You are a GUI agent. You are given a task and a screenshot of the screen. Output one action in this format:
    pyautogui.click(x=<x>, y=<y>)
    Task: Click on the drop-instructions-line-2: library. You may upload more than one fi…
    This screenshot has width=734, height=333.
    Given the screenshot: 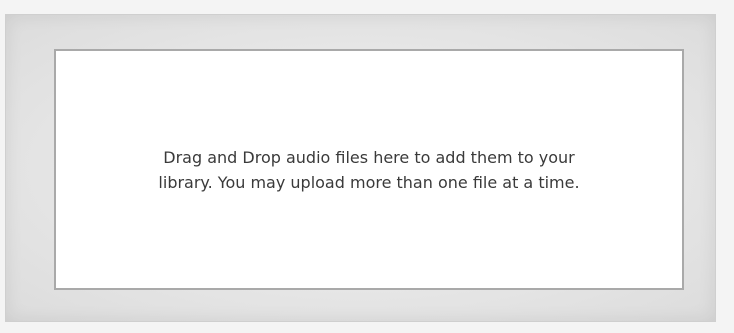 What is the action you would take?
    pyautogui.click(x=369, y=182)
    